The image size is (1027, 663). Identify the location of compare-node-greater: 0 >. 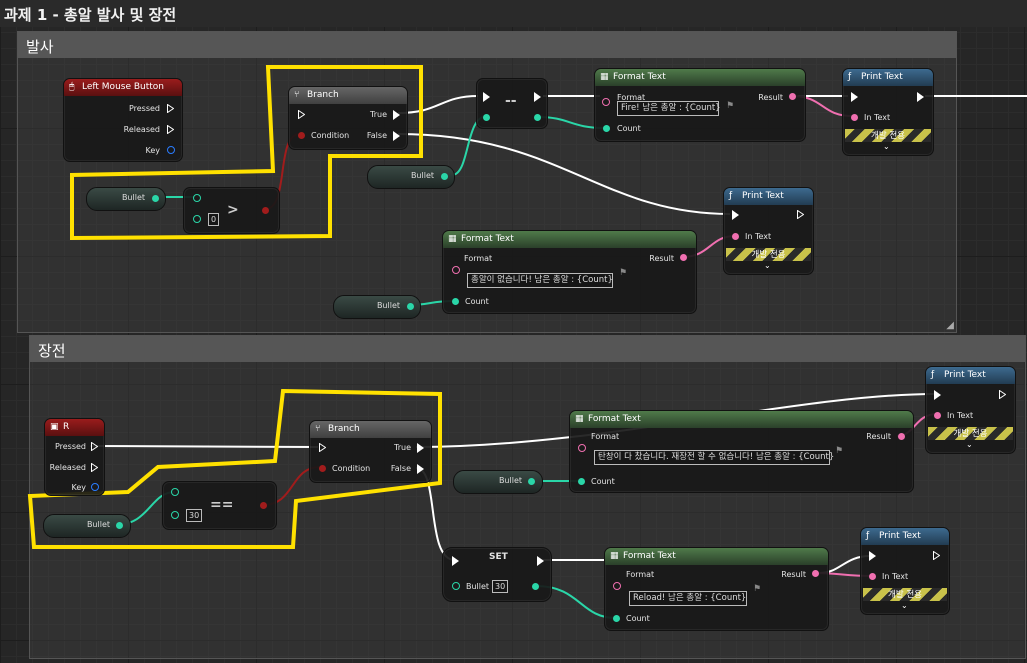
(231, 210).